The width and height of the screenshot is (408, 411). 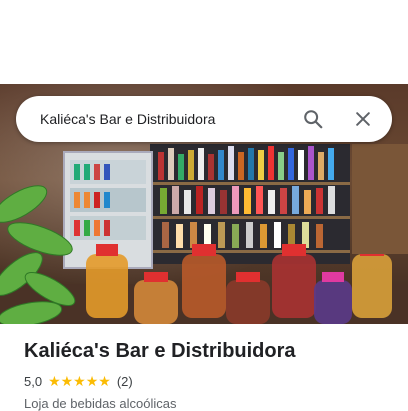 I want to click on rating-row: 5,0 ★★★★★ (2), so click(x=209, y=381).